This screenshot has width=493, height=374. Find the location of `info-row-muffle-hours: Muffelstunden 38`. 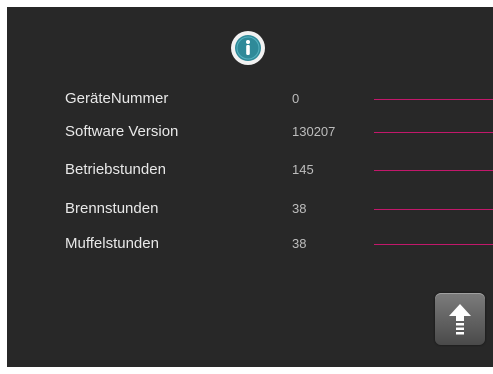

info-row-muffle-hours: Muffelstunden 38 is located at coordinates (250, 244).